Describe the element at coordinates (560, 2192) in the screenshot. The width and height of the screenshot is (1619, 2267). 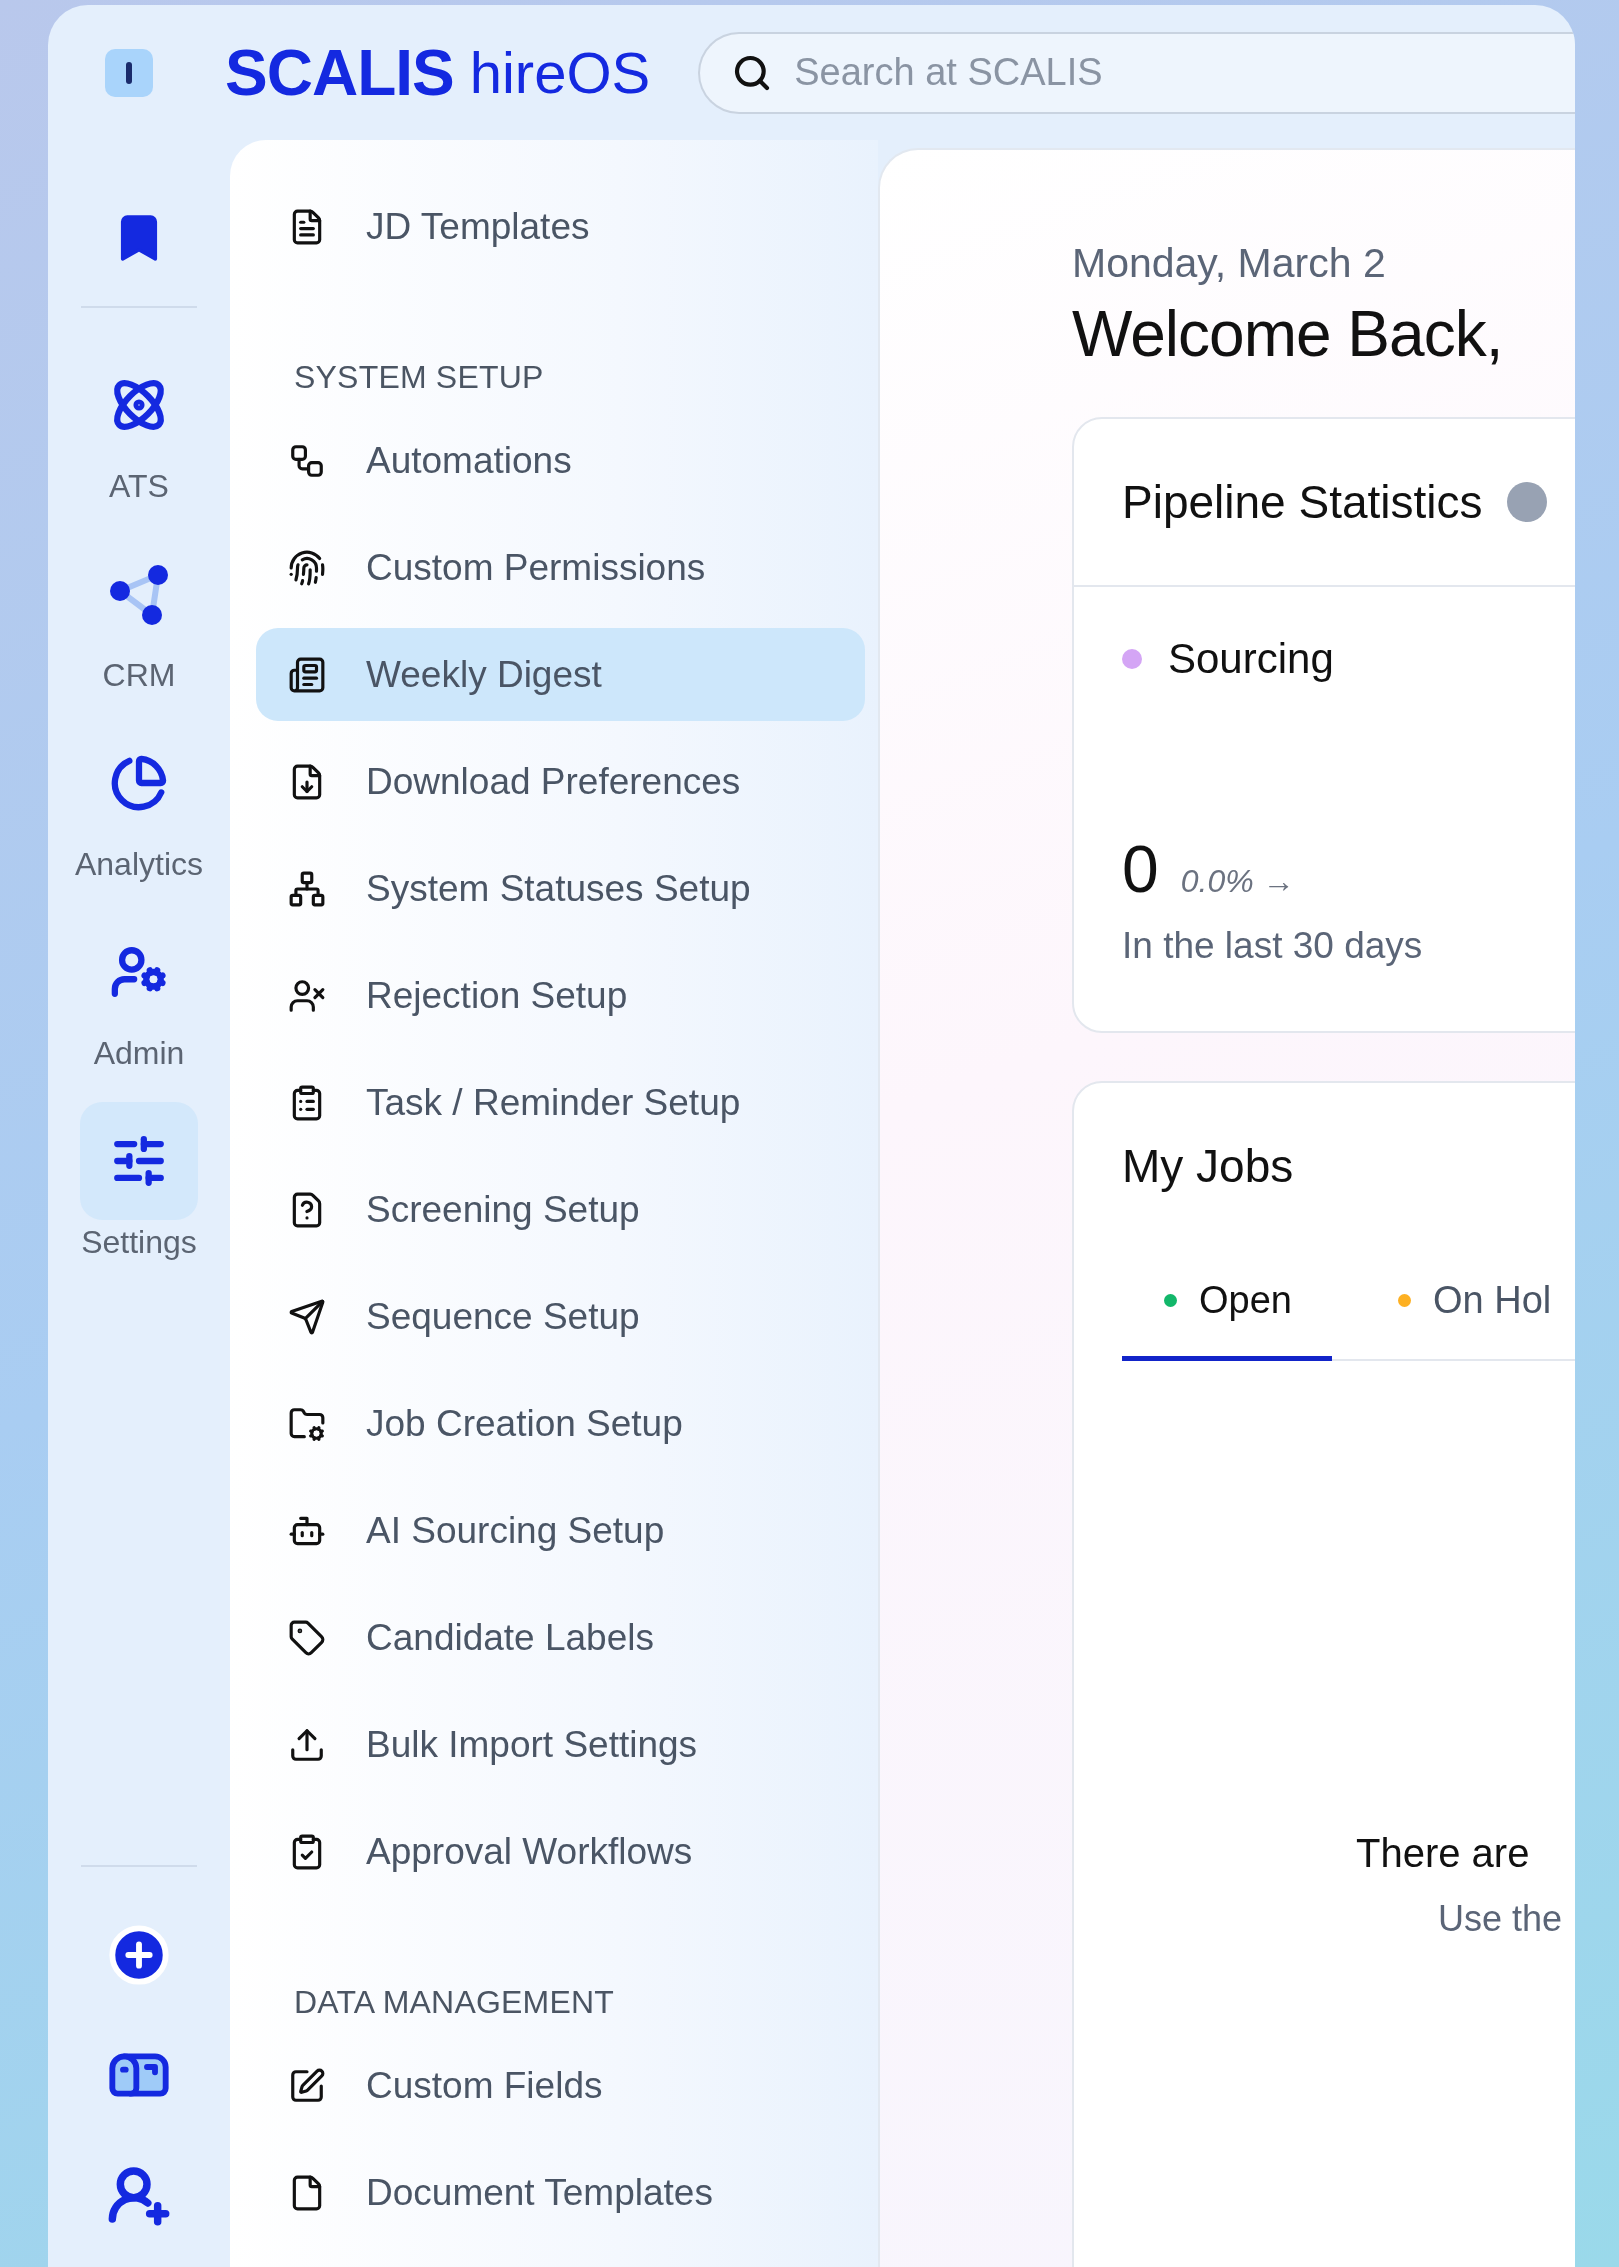
I see `settings-nav-item: Document Templates` at that location.